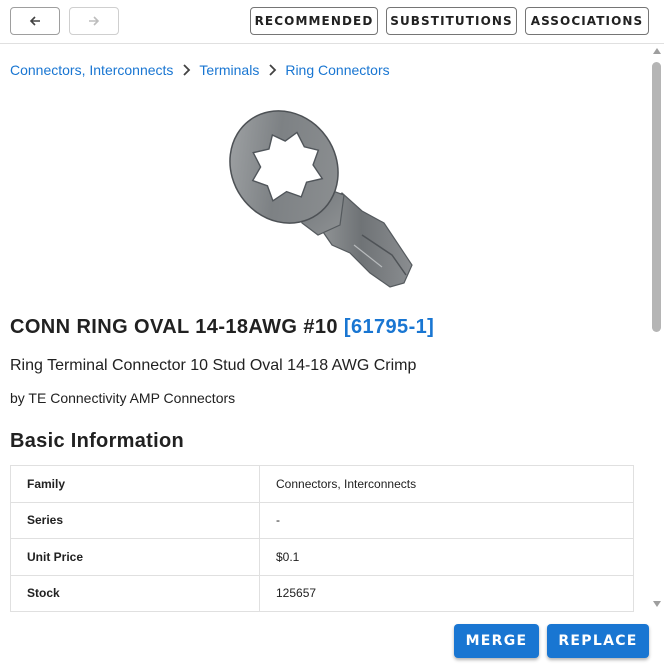 This screenshot has width=664, height=665. I want to click on tab-associations: ASSOCIATIONS, so click(587, 21).